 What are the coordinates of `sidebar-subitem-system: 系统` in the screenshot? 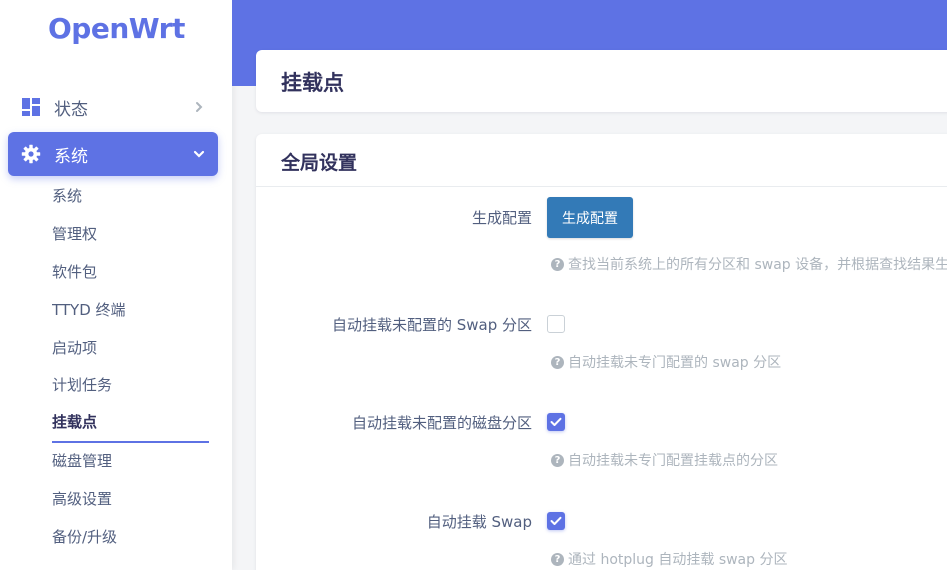 It's located at (130, 197).